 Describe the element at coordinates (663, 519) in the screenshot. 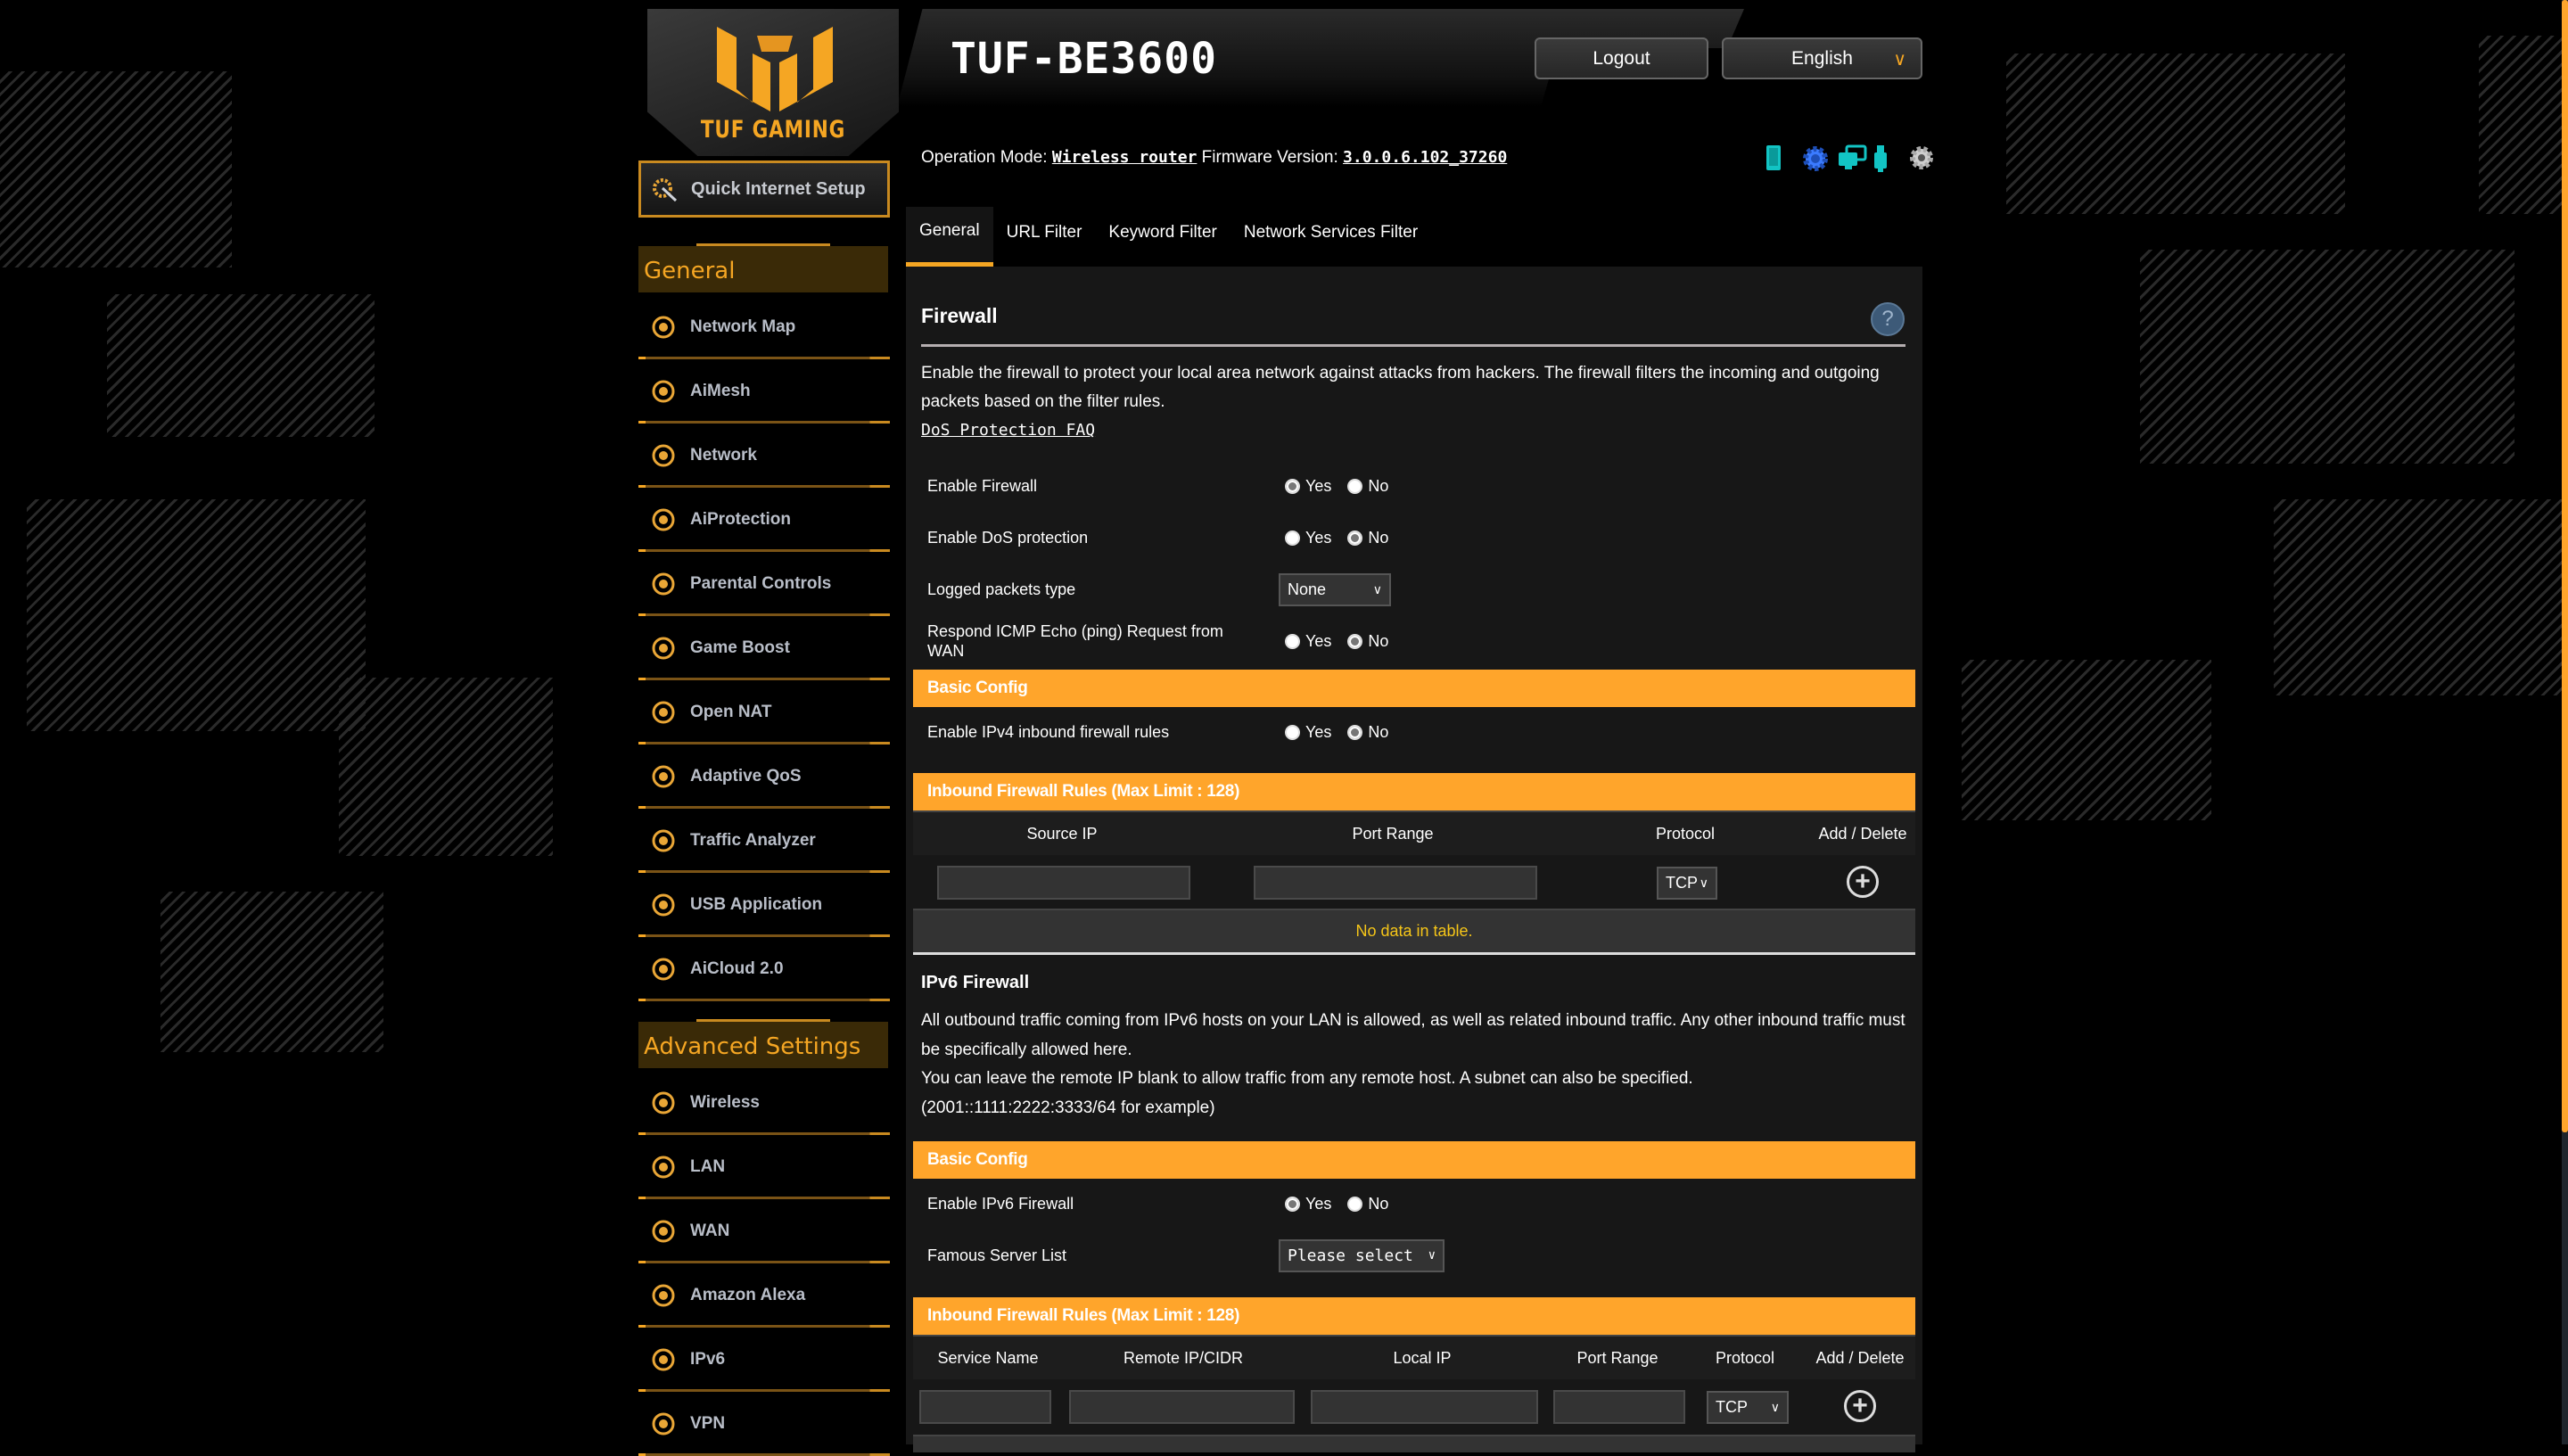

I see `shield-lock-icon` at that location.